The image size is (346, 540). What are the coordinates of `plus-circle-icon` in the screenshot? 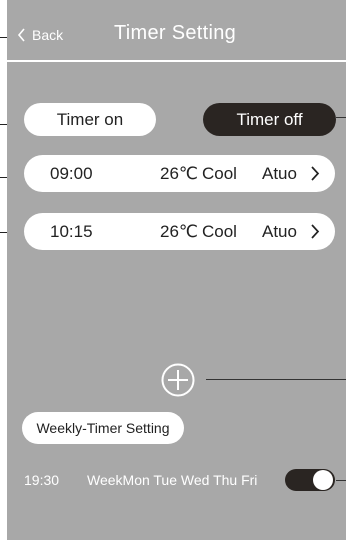 It's located at (178, 380).